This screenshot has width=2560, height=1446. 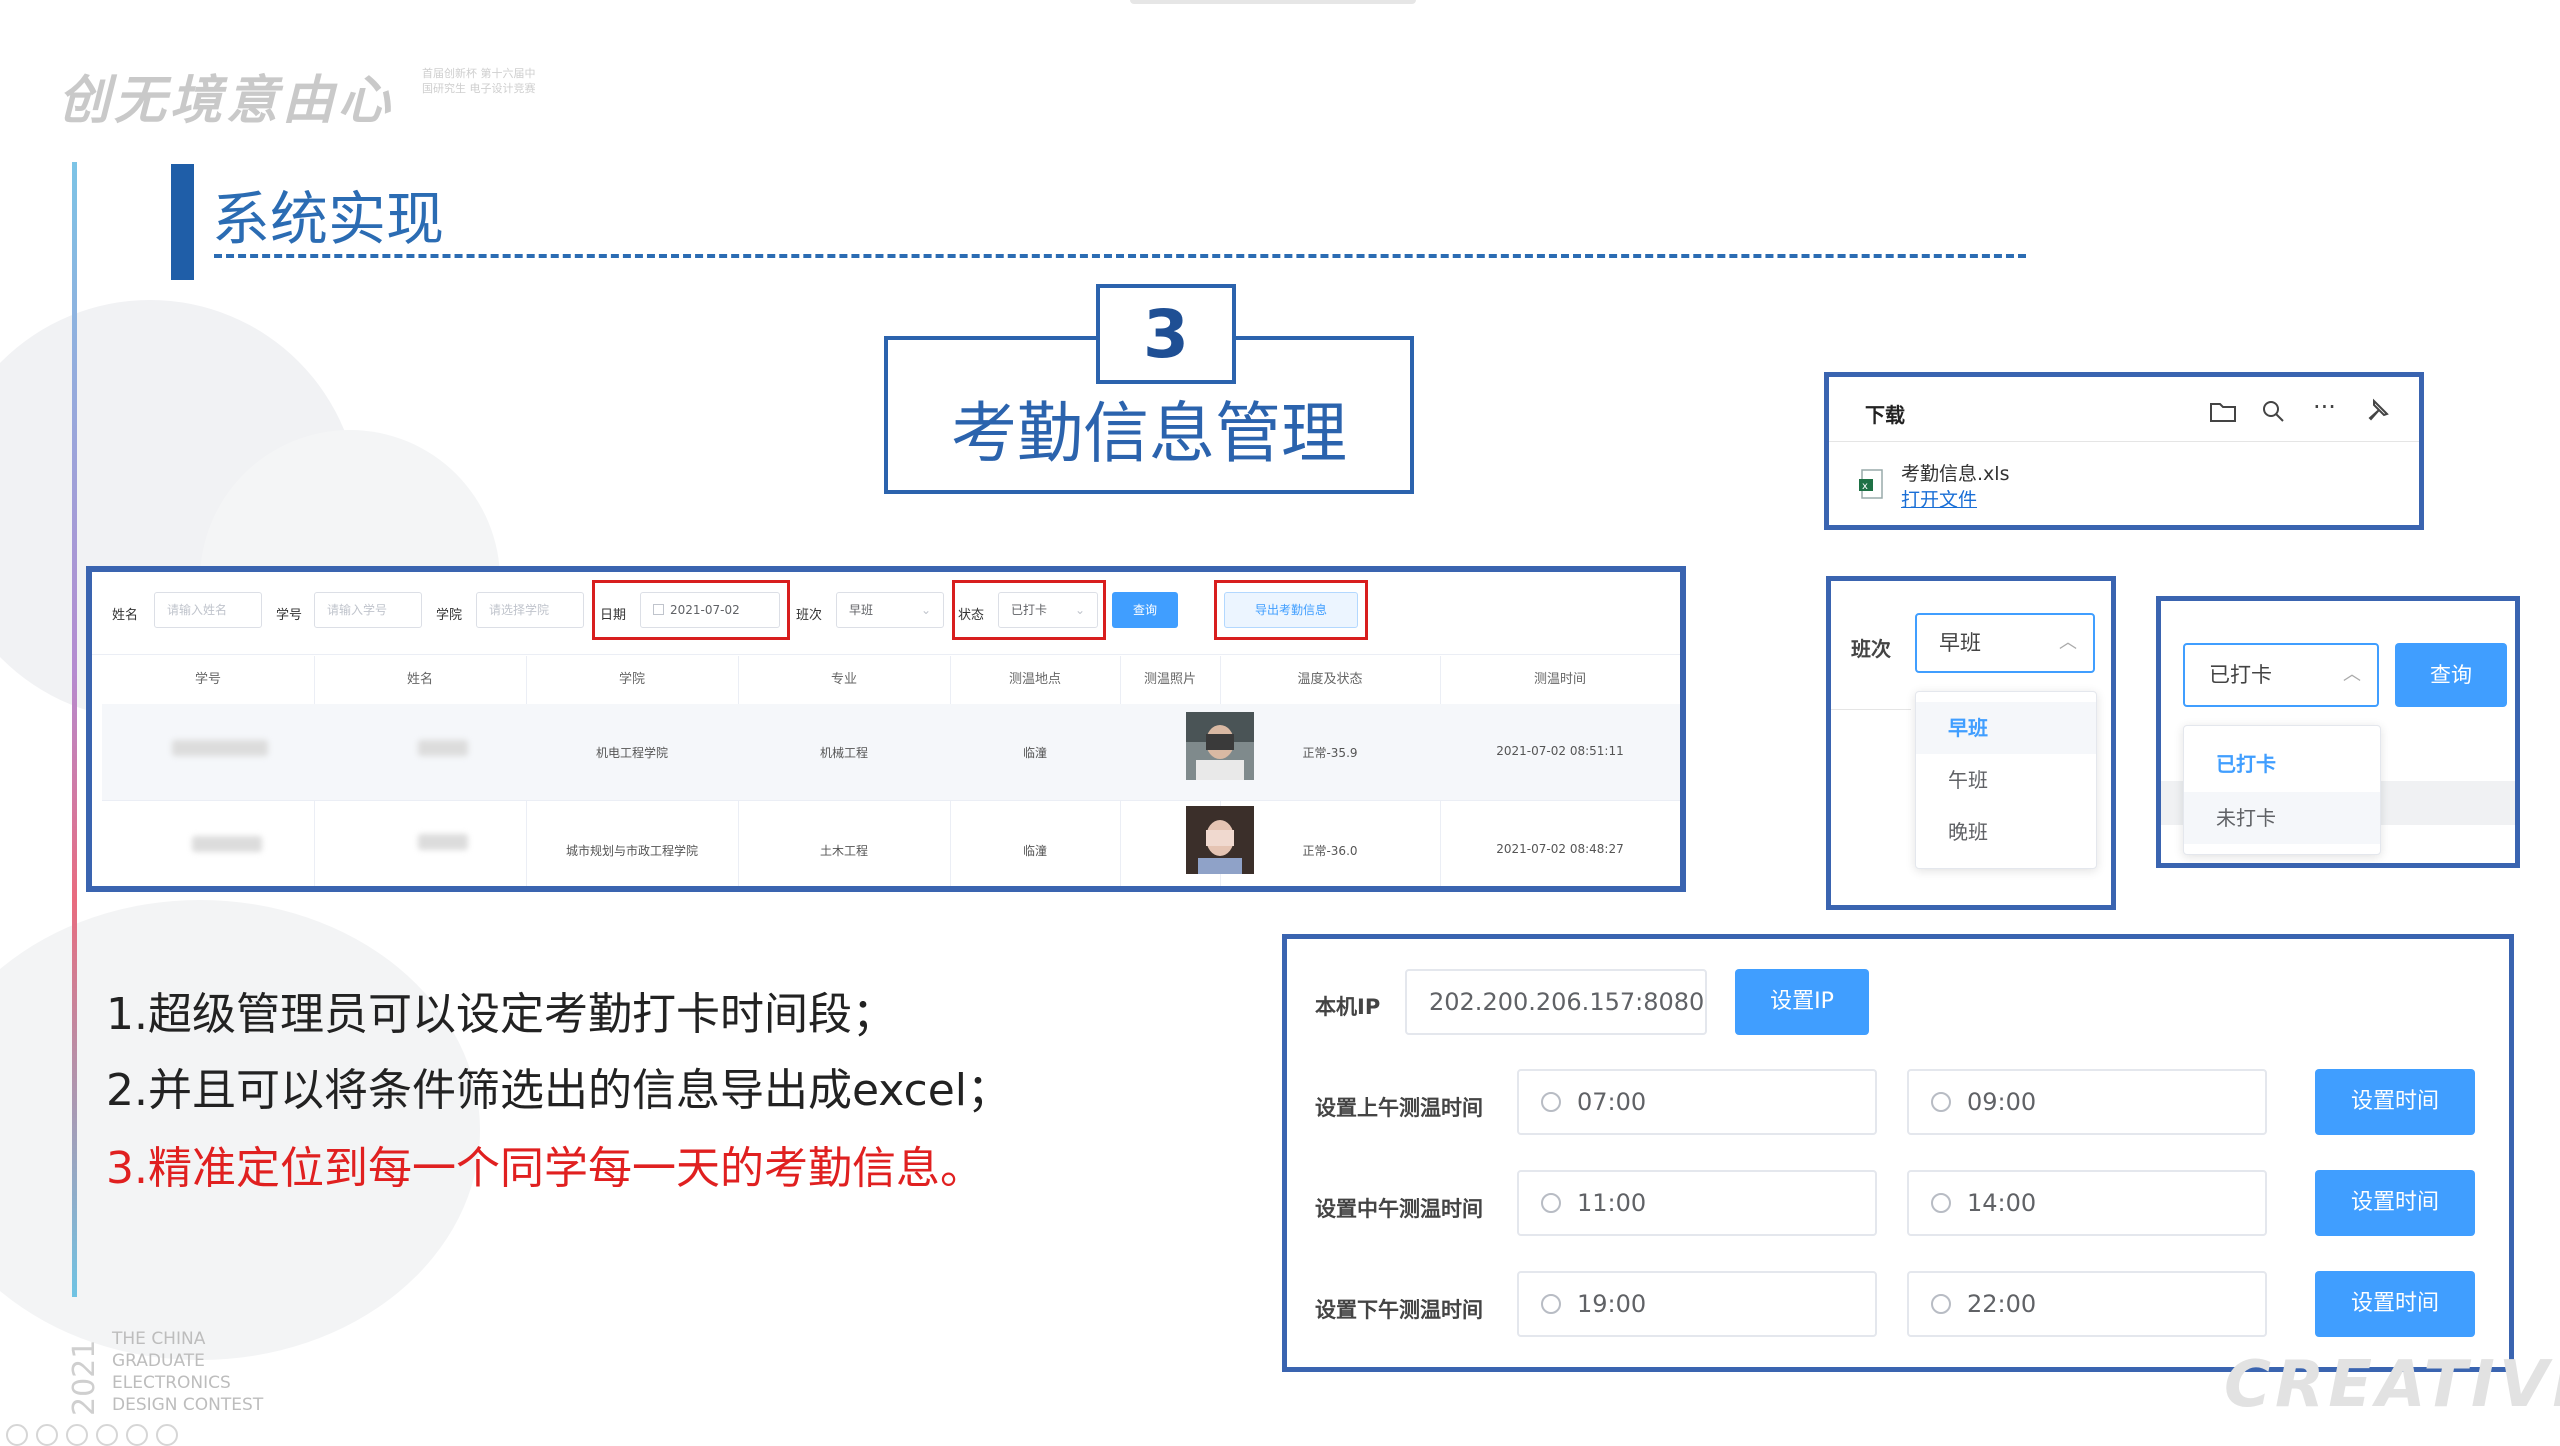 What do you see at coordinates (84, 1377) in the screenshot?
I see `contest-year: 2021` at bounding box center [84, 1377].